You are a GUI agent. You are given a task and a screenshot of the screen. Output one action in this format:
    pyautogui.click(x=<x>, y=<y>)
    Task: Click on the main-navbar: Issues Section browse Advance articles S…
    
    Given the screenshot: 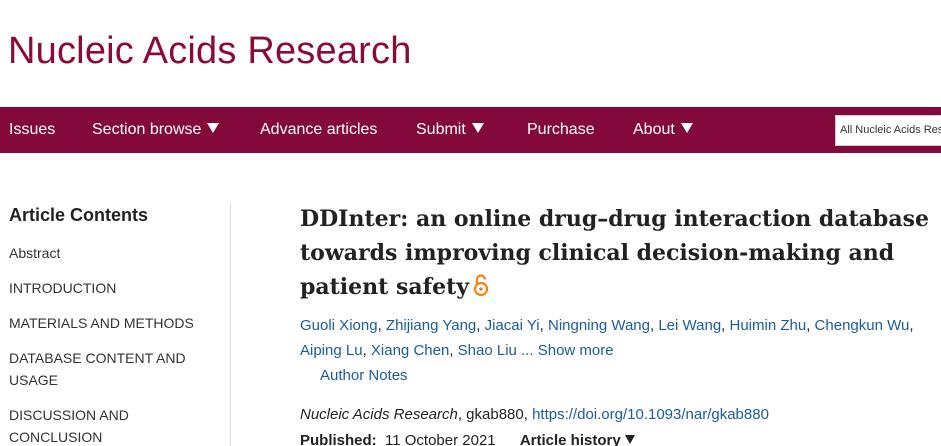 What is the action you would take?
    pyautogui.click(x=470, y=130)
    